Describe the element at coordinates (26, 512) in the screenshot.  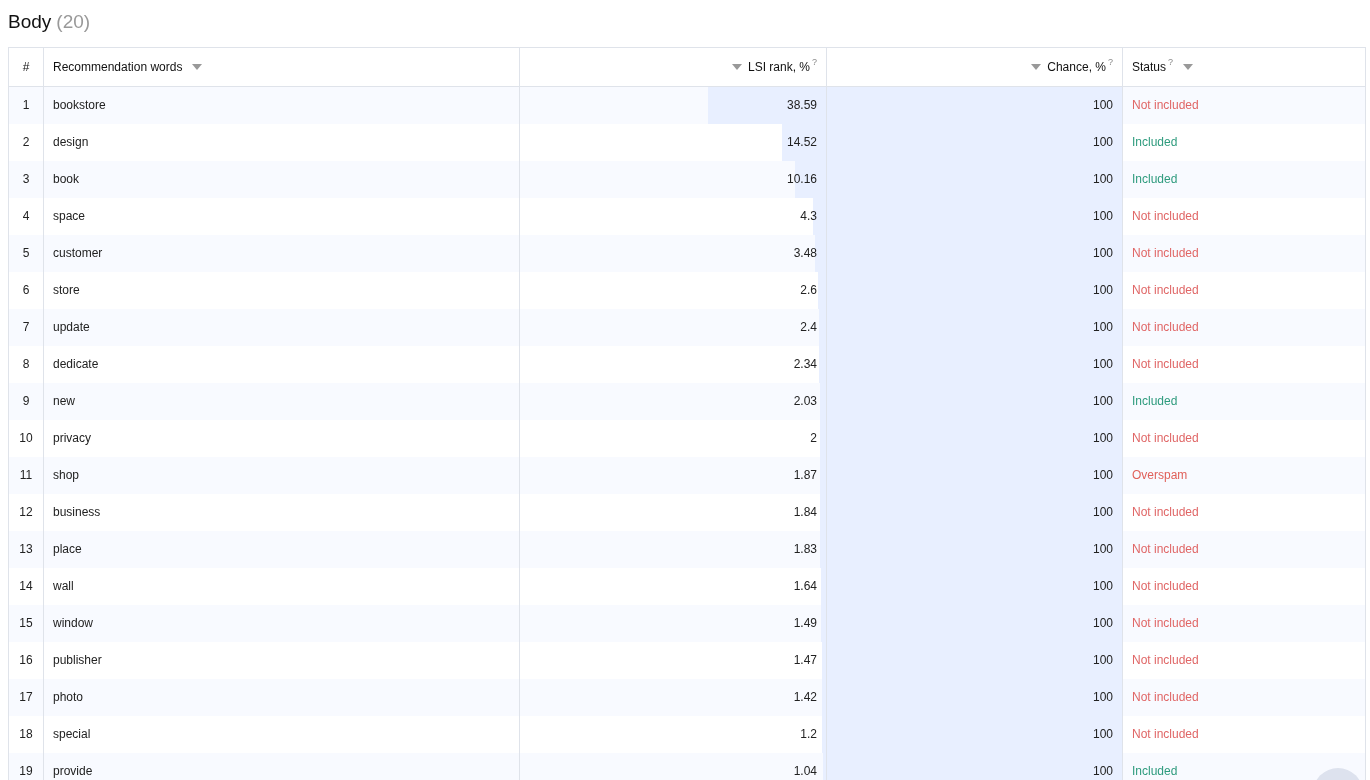
I see `row-number: 12` at that location.